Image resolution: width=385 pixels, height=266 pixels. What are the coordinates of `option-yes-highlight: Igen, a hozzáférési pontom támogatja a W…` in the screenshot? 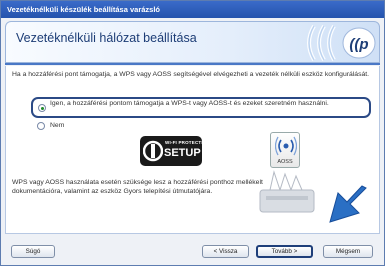 It's located at (201, 107).